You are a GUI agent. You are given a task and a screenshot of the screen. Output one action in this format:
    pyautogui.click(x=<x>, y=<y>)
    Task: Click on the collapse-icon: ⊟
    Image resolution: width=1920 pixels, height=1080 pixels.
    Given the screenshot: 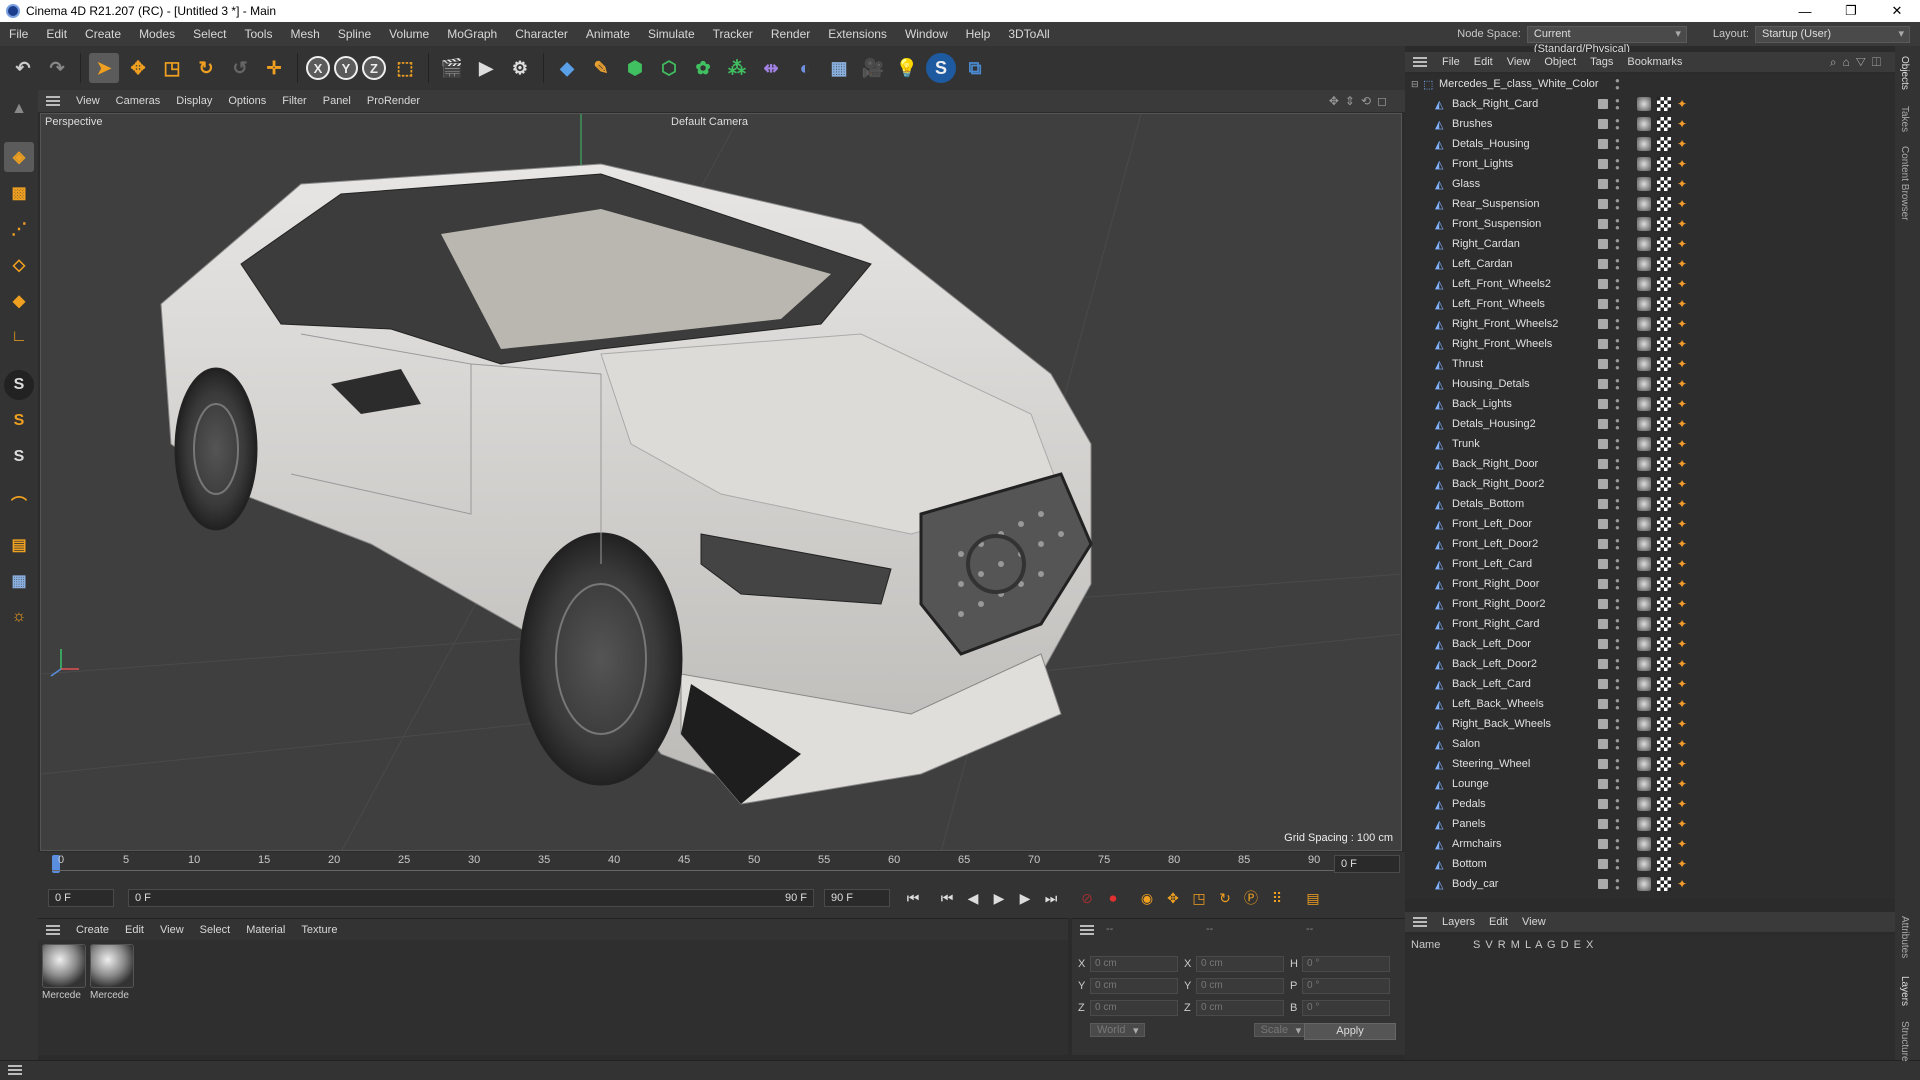 What is the action you would take?
    pyautogui.click(x=1415, y=84)
    